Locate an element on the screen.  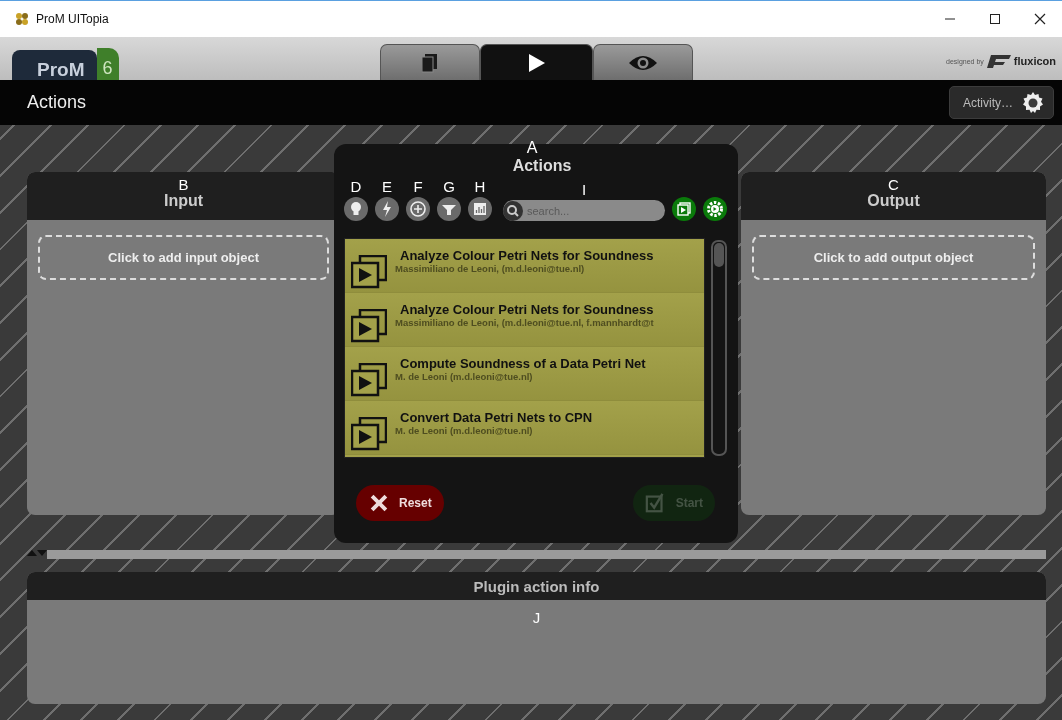
splitter-arrows-icon is located at coordinates (37, 552).